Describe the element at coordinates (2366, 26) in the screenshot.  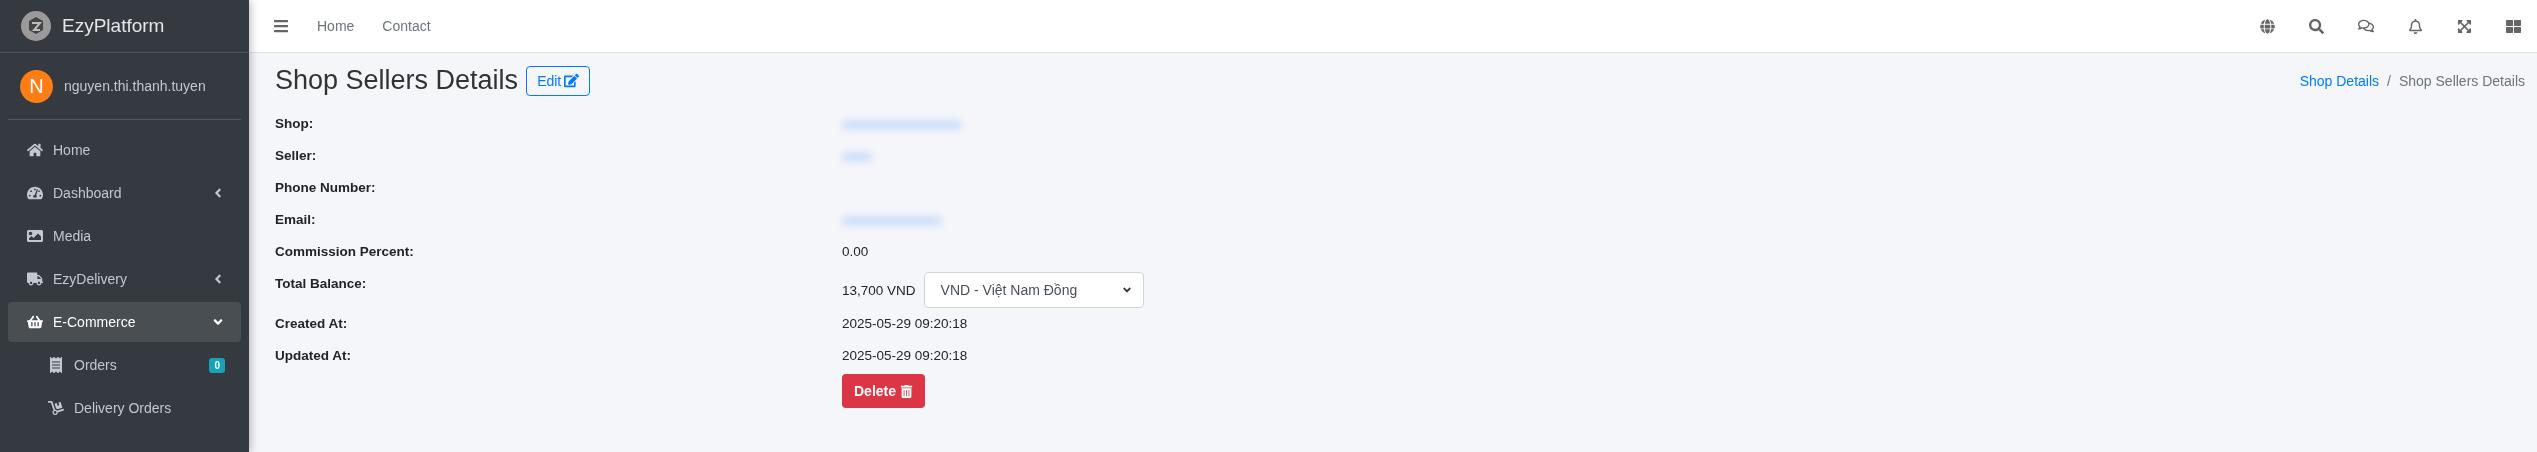
I see `comments-icon` at that location.